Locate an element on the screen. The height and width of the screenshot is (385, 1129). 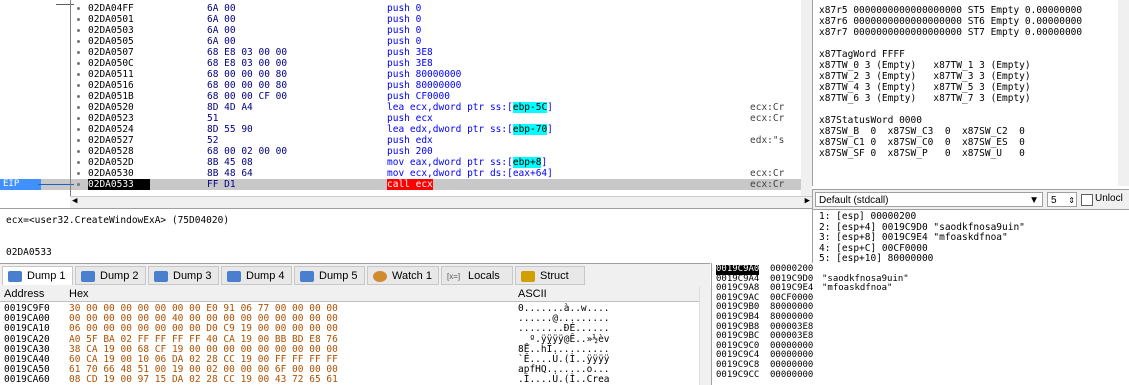
scroll-left-icon: ◀ is located at coordinates (74, 201).